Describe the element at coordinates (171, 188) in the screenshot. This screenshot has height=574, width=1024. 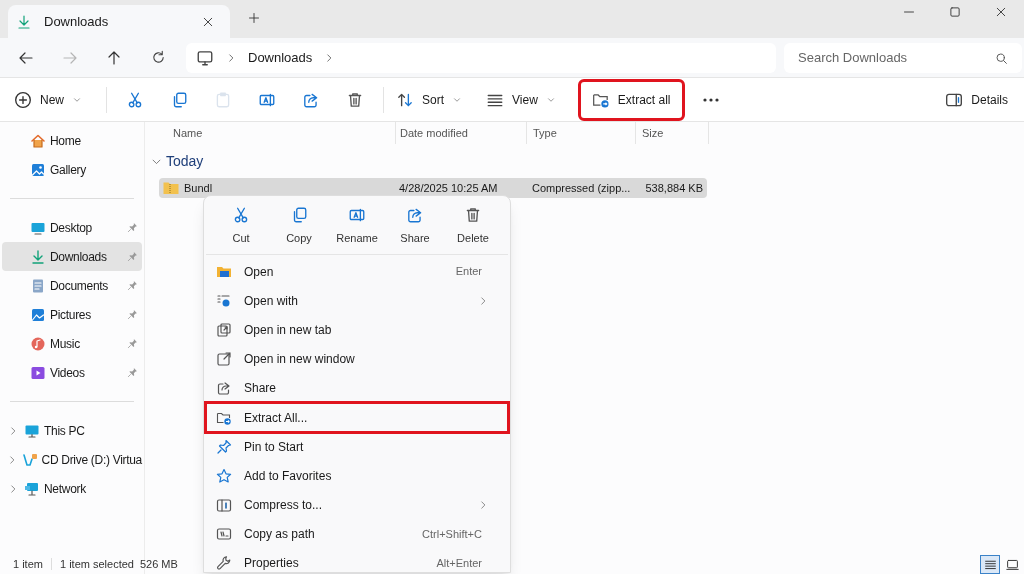
I see `zip-folder-icon` at that location.